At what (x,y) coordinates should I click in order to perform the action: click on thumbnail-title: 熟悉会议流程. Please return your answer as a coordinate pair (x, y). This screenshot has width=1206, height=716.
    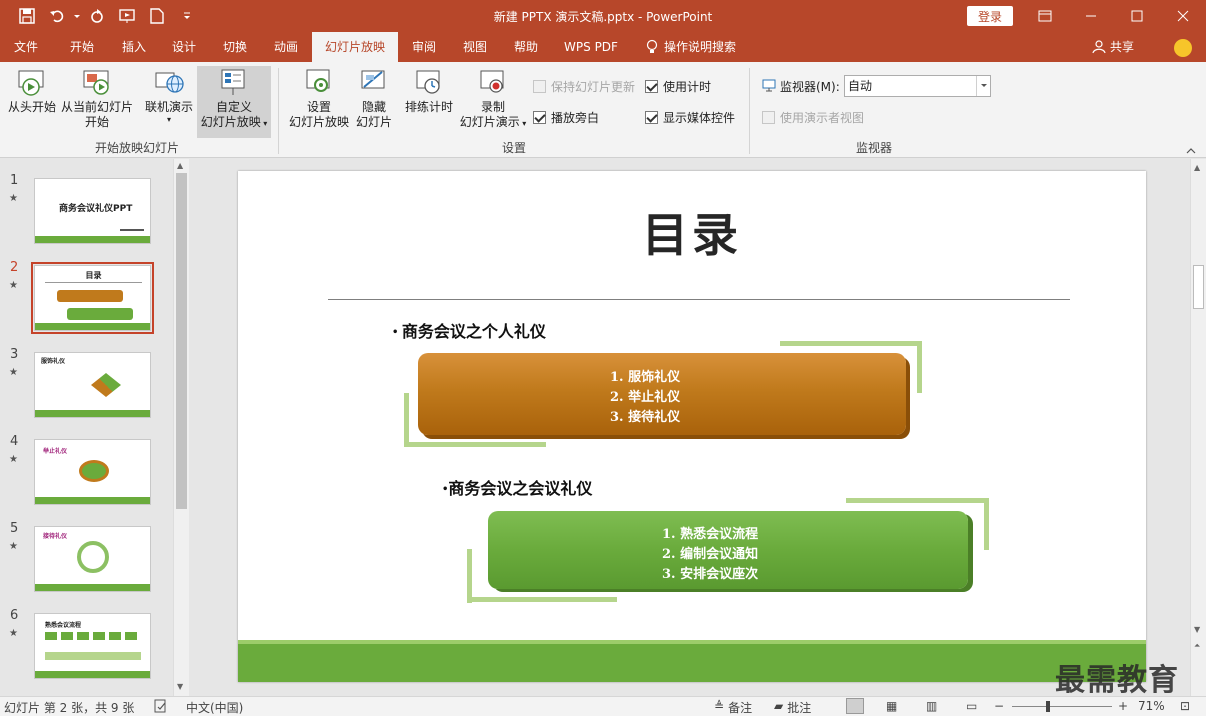
    Looking at the image, I should click on (63, 625).